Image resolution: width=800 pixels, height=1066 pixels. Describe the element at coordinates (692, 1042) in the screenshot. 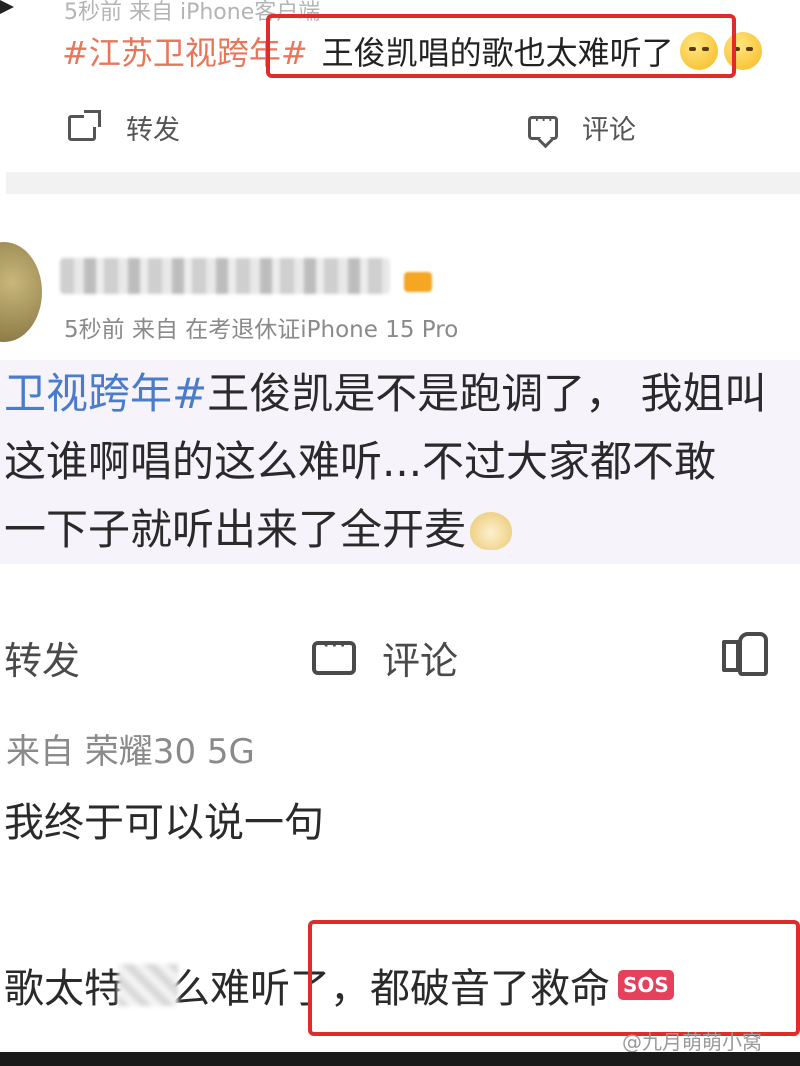

I see `watermark: @九月萌萌小窝` at that location.